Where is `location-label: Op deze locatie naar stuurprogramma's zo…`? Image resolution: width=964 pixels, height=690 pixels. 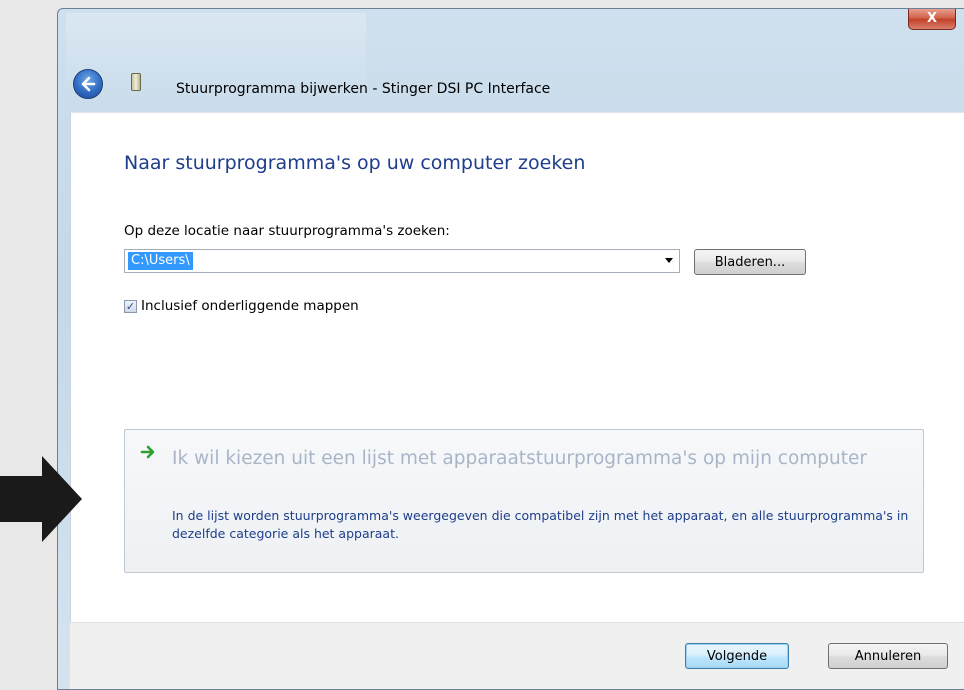 location-label: Op deze locatie naar stuurprogramma's zo… is located at coordinates (287, 231).